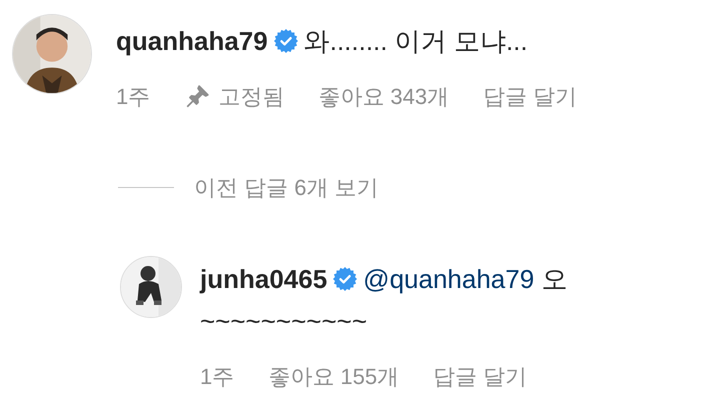 The width and height of the screenshot is (720, 410). I want to click on comment-text: 오, so click(554, 279).